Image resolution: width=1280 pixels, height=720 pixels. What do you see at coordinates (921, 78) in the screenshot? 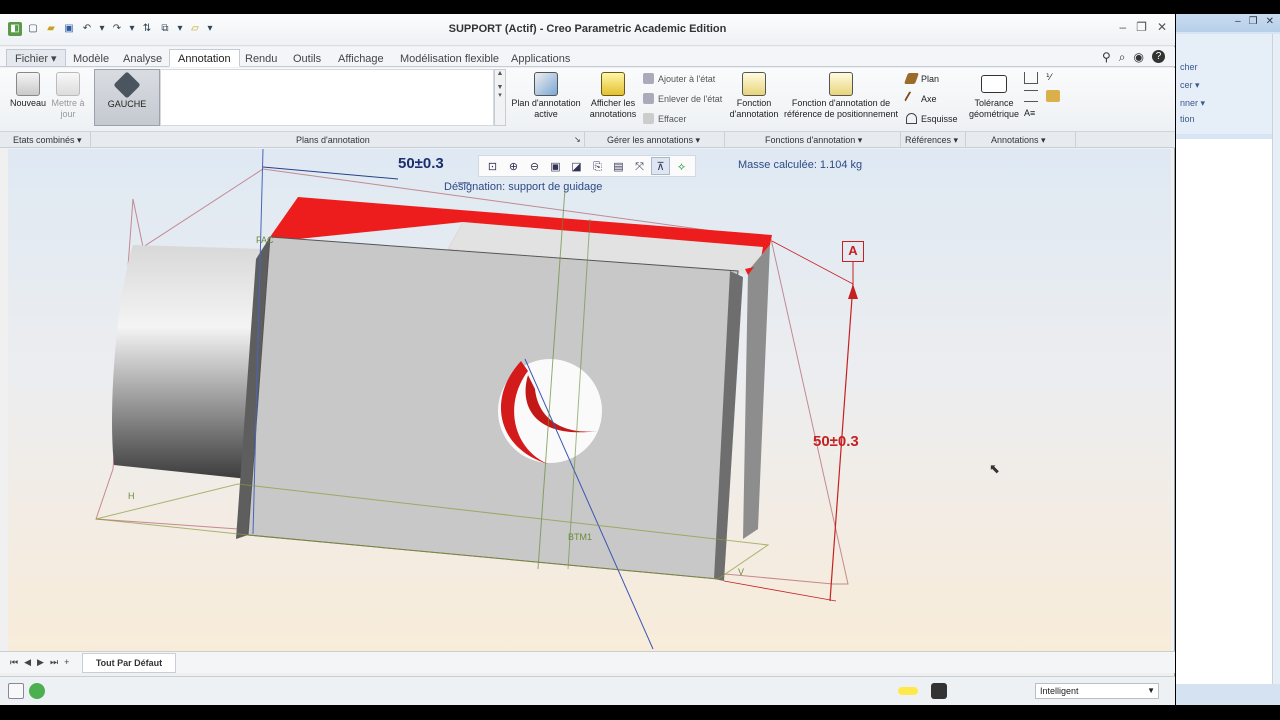
I see `plan-button: Plan` at bounding box center [921, 78].